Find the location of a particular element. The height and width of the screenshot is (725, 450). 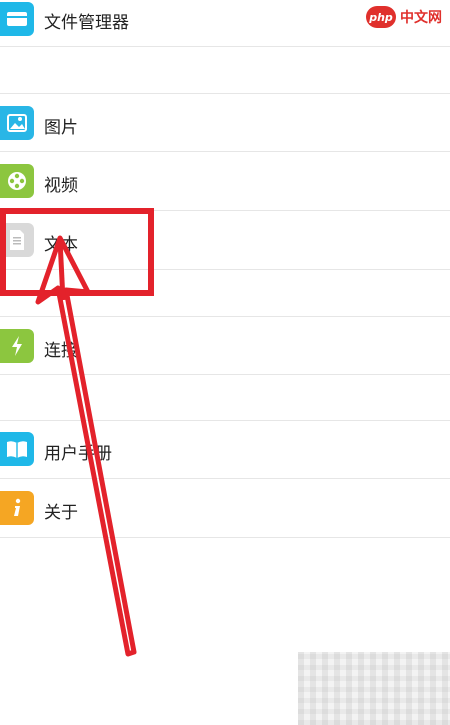

annotation-arrow-icon is located at coordinates (86, 446).